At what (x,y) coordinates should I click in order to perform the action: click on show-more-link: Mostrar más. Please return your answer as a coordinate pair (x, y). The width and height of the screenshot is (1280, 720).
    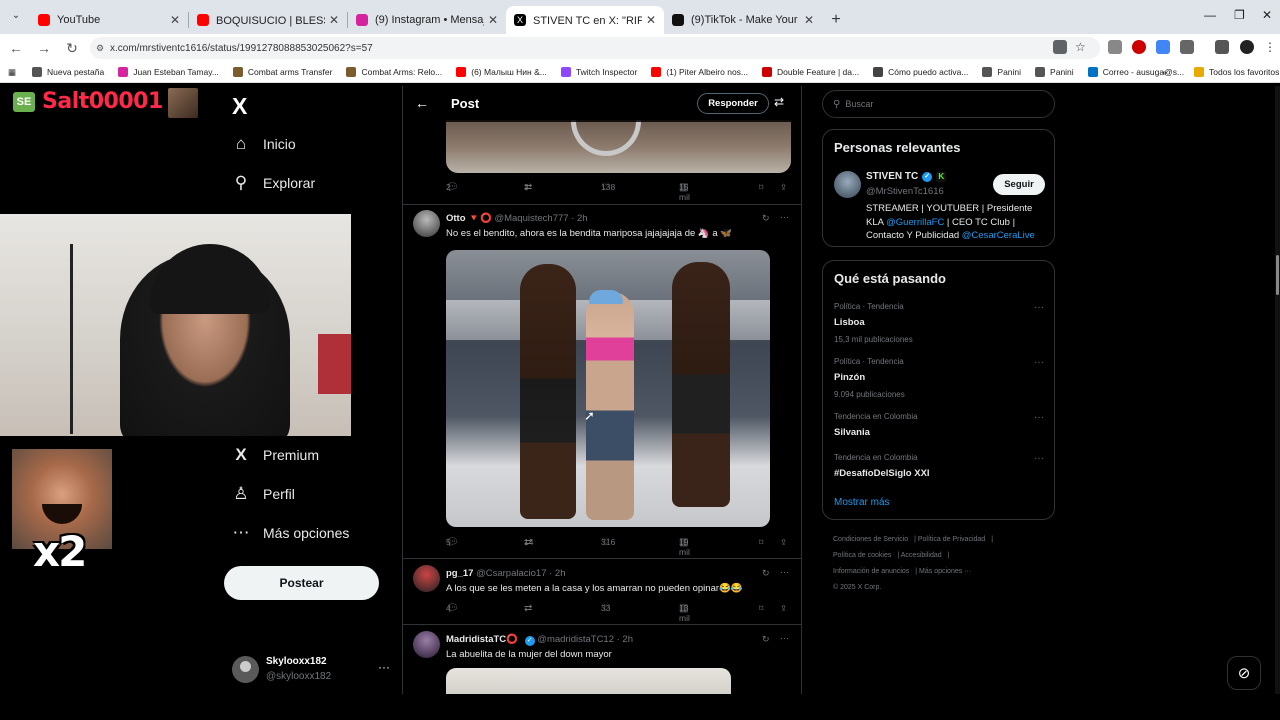
    Looking at the image, I should click on (862, 502).